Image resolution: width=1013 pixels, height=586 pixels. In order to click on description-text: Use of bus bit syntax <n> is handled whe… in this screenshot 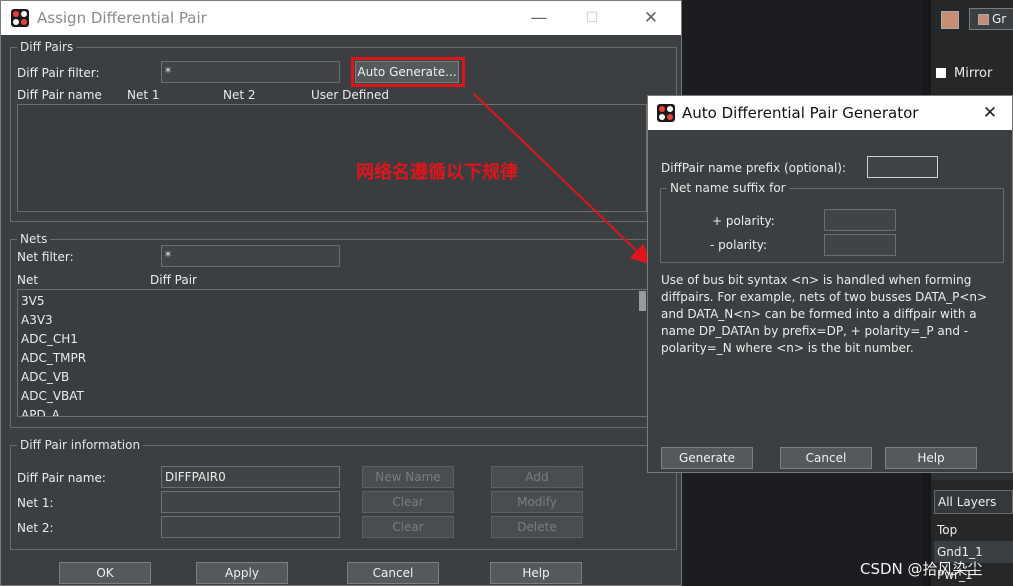, I will do `click(824, 314)`.